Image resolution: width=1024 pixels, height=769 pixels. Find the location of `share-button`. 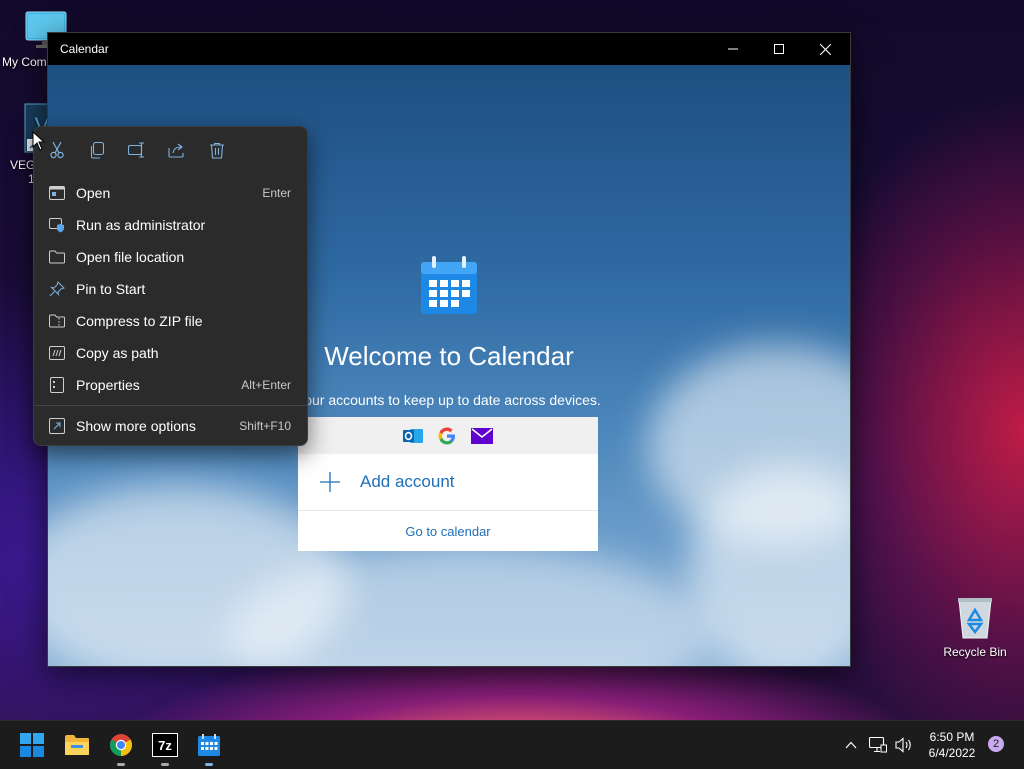

share-button is located at coordinates (177, 150).